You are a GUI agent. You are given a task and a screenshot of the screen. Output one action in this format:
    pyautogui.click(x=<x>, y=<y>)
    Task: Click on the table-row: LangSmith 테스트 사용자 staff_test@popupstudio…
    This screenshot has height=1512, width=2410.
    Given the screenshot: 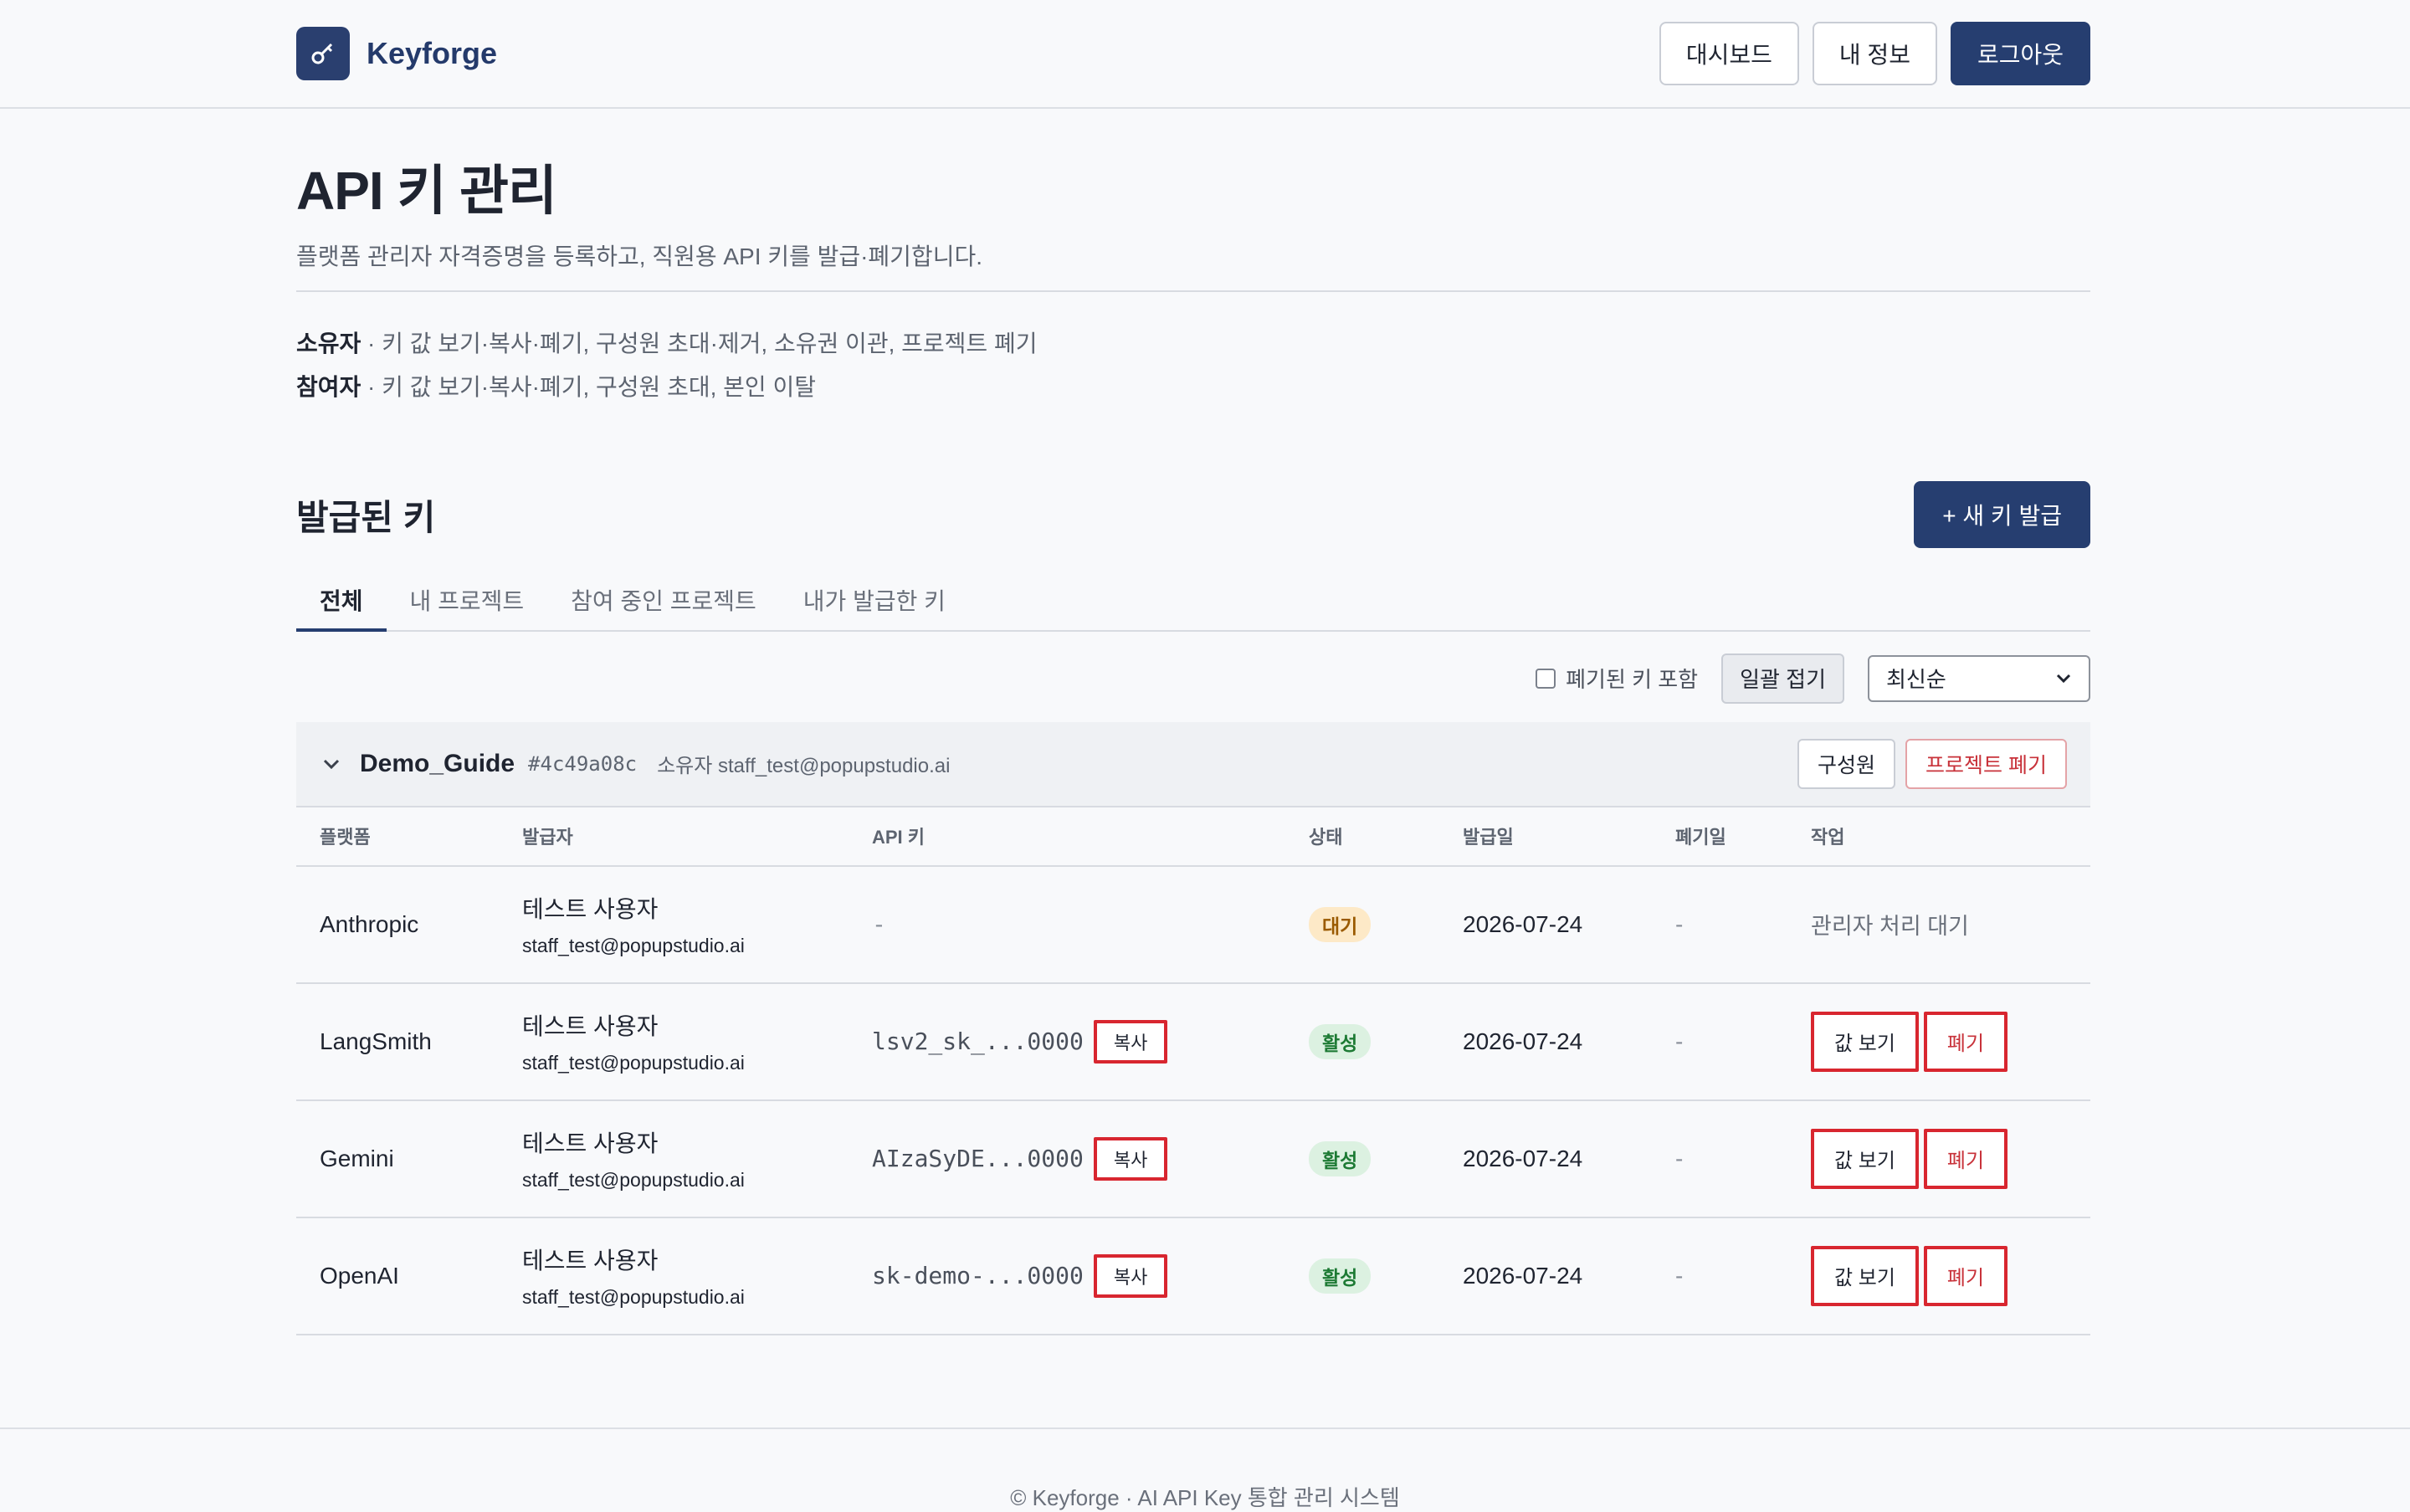 What is the action you would take?
    pyautogui.click(x=1193, y=1041)
    